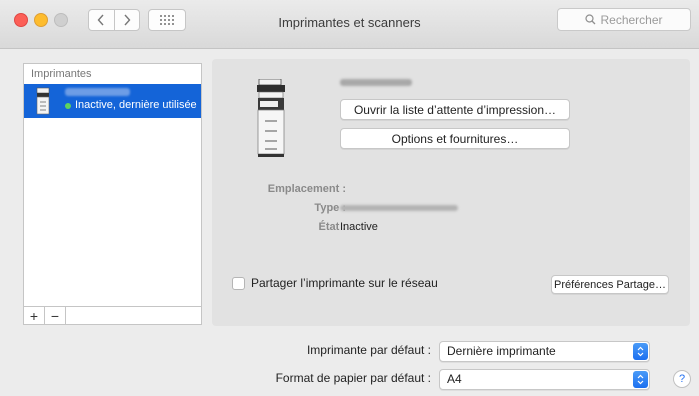 Image resolution: width=699 pixels, height=396 pixels. Describe the element at coordinates (112, 315) in the screenshot. I see `printer-list-toolbar: + −` at that location.